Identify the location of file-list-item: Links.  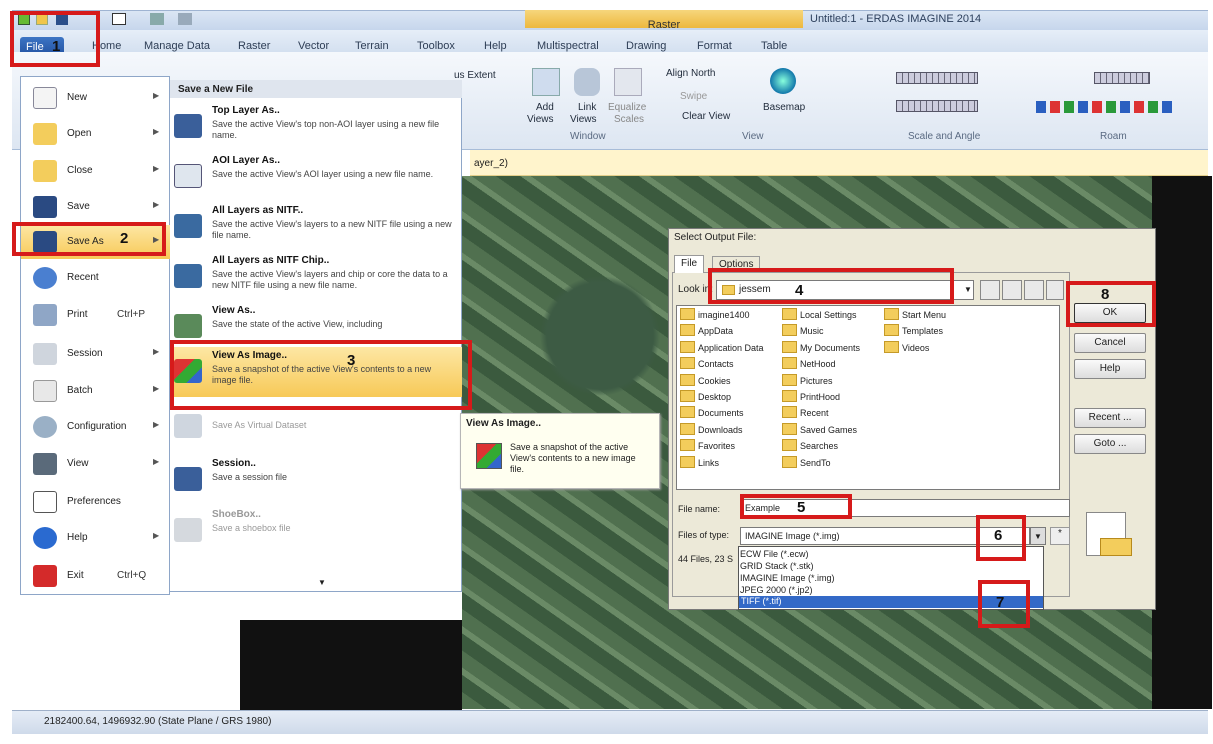
(699, 462).